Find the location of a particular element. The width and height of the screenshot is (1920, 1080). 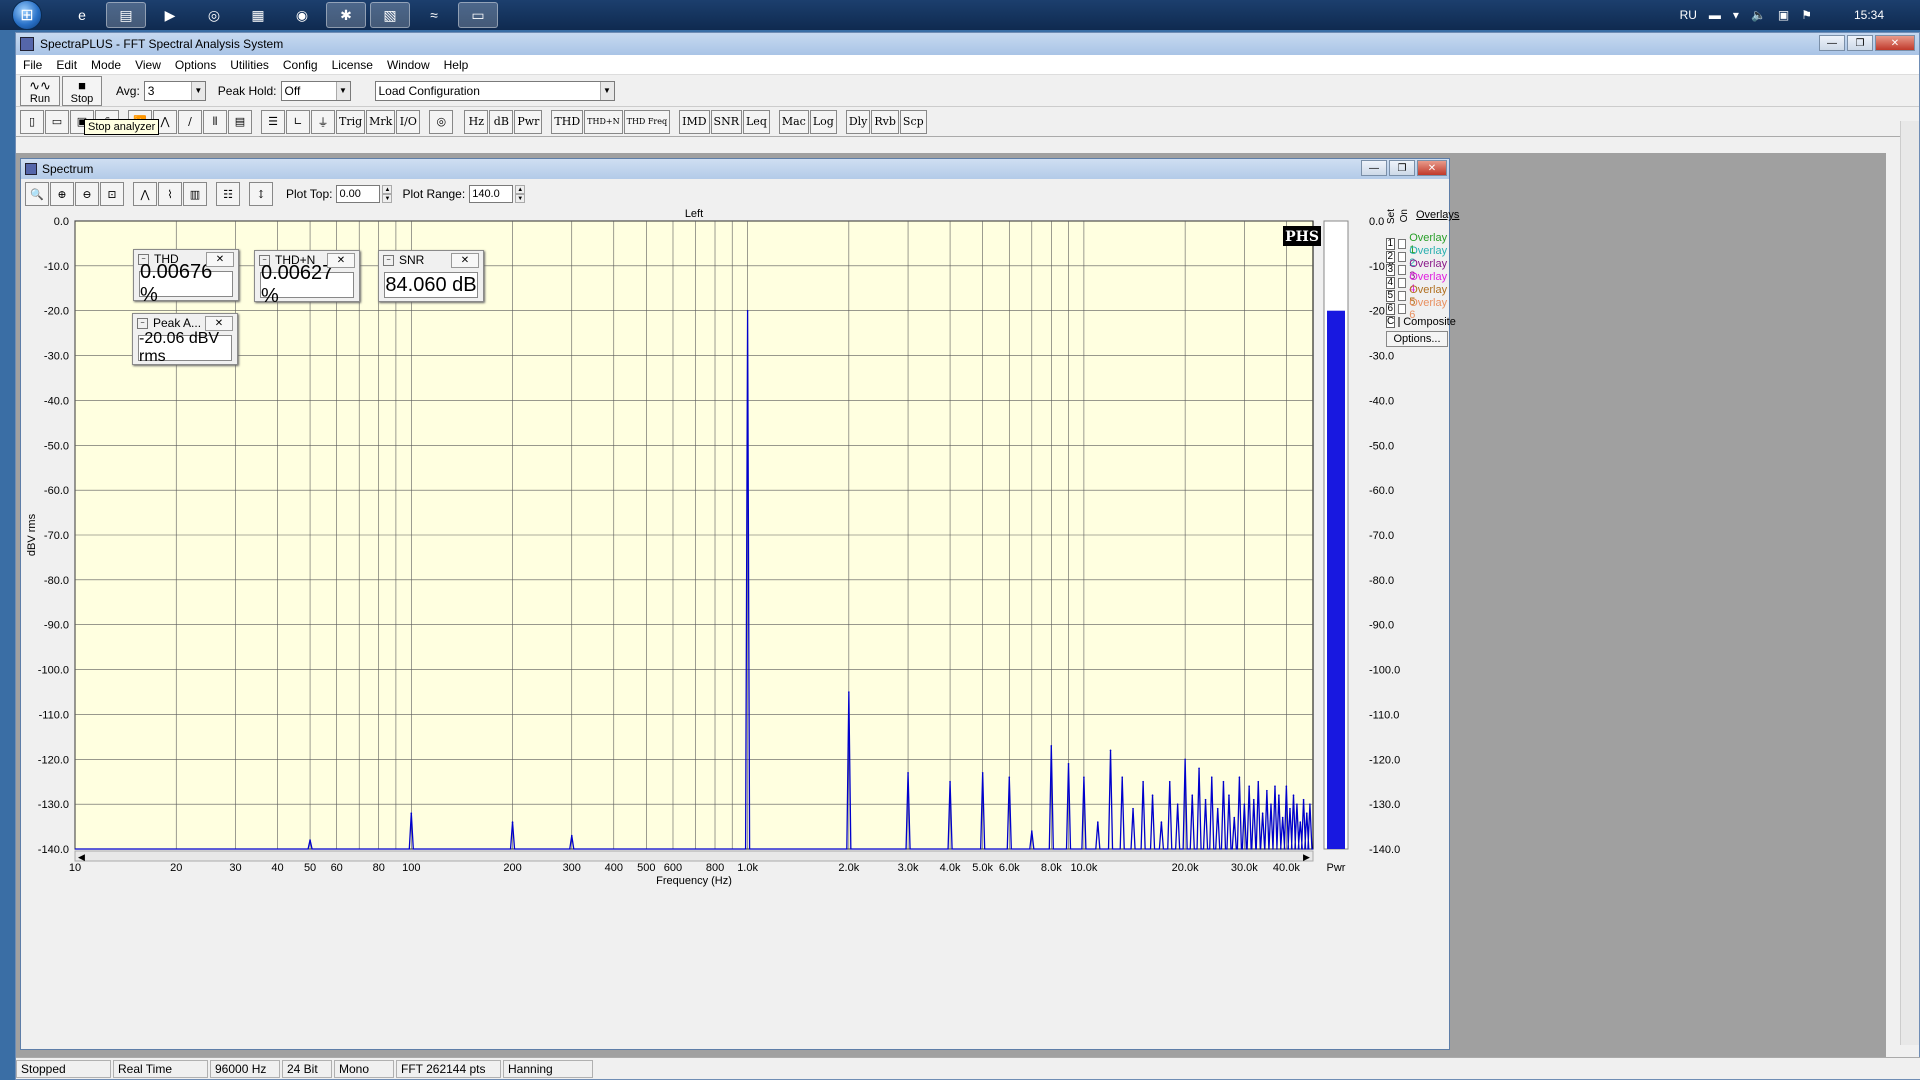

thd-freq-button: THD Freq is located at coordinates (647, 121).